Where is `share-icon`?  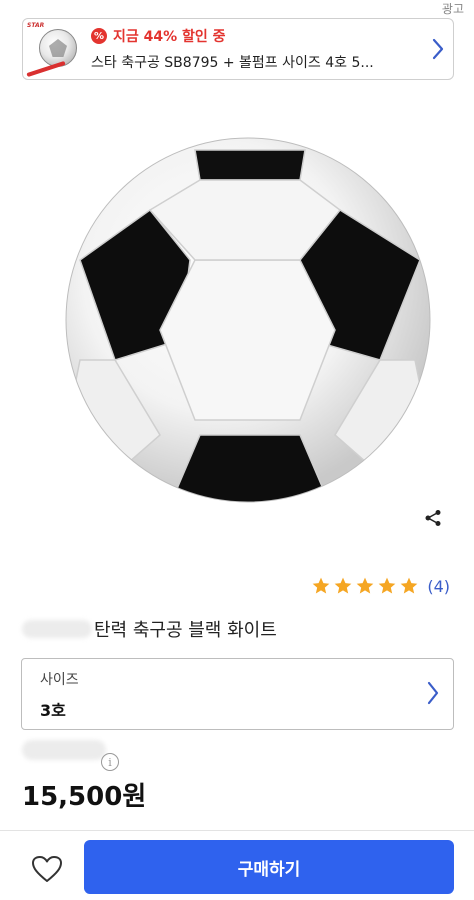 share-icon is located at coordinates (433, 518).